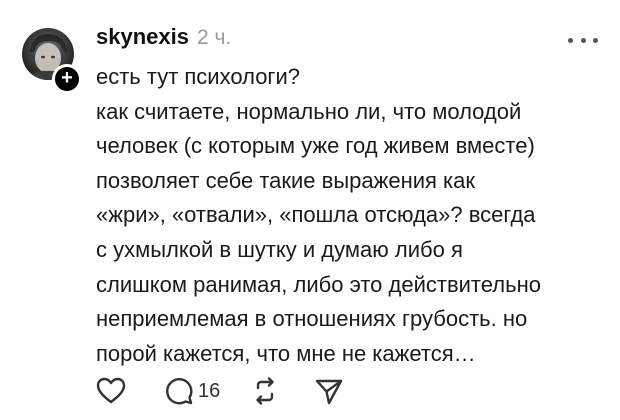 This screenshot has height=420, width=620. What do you see at coordinates (52, 61) in the screenshot?
I see `avatar-container: +` at bounding box center [52, 61].